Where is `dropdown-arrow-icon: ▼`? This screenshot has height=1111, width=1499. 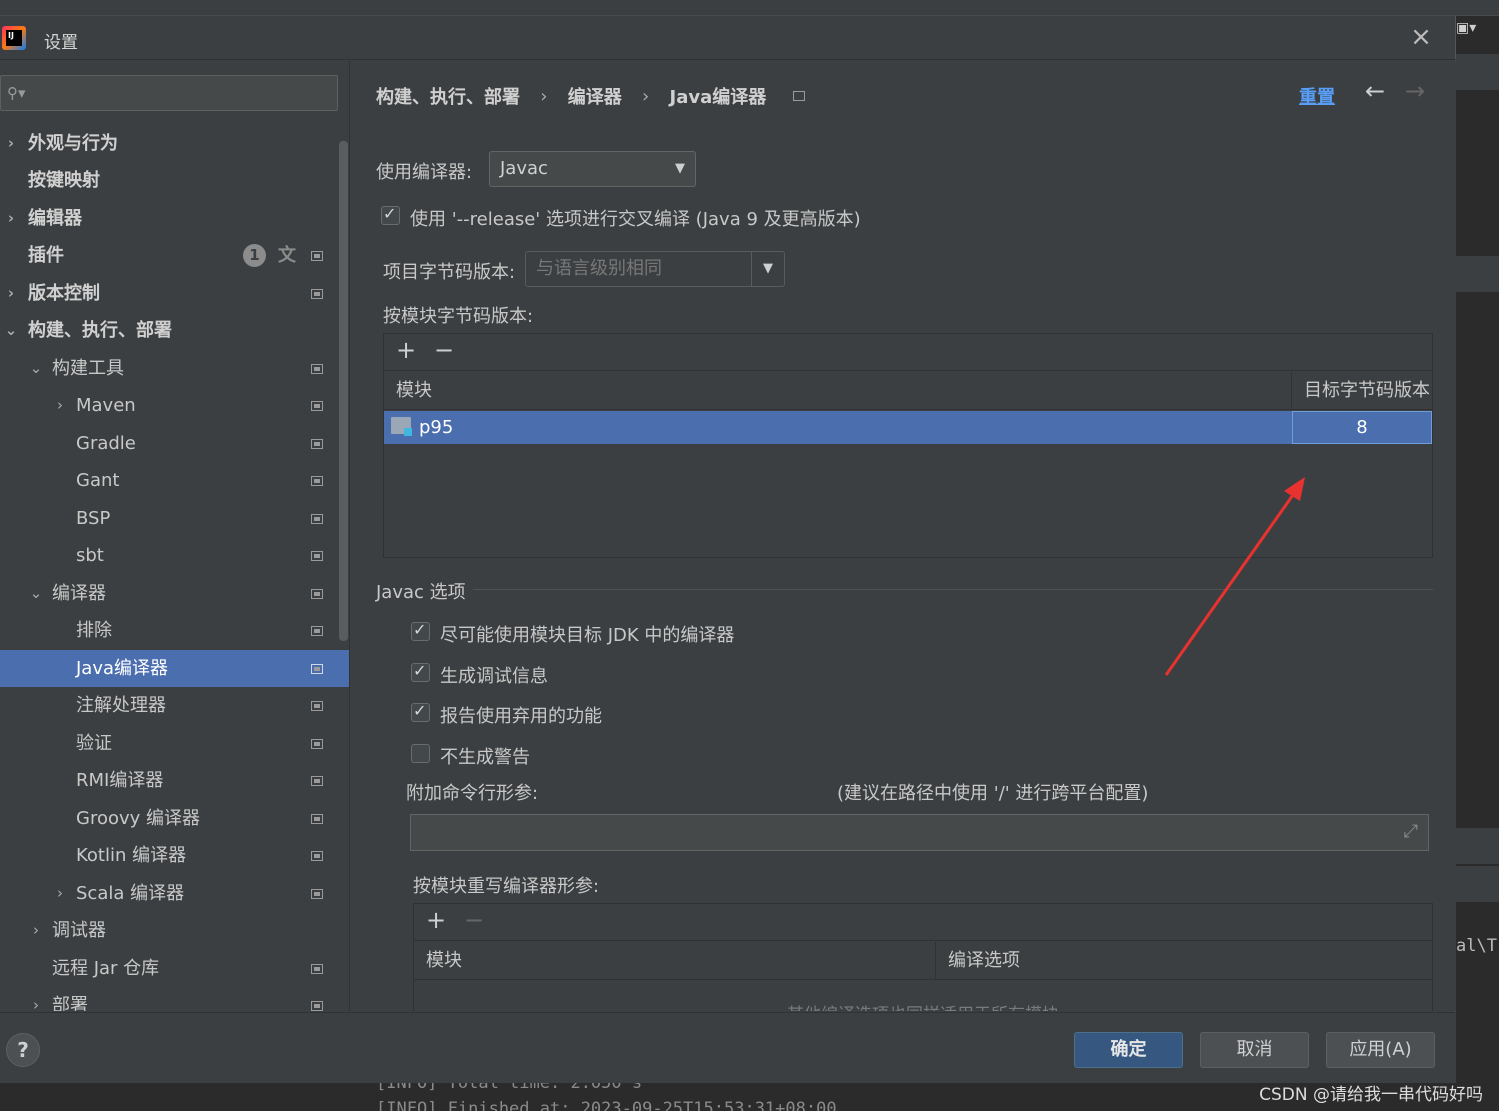
dropdown-arrow-icon: ▼ is located at coordinates (680, 168).